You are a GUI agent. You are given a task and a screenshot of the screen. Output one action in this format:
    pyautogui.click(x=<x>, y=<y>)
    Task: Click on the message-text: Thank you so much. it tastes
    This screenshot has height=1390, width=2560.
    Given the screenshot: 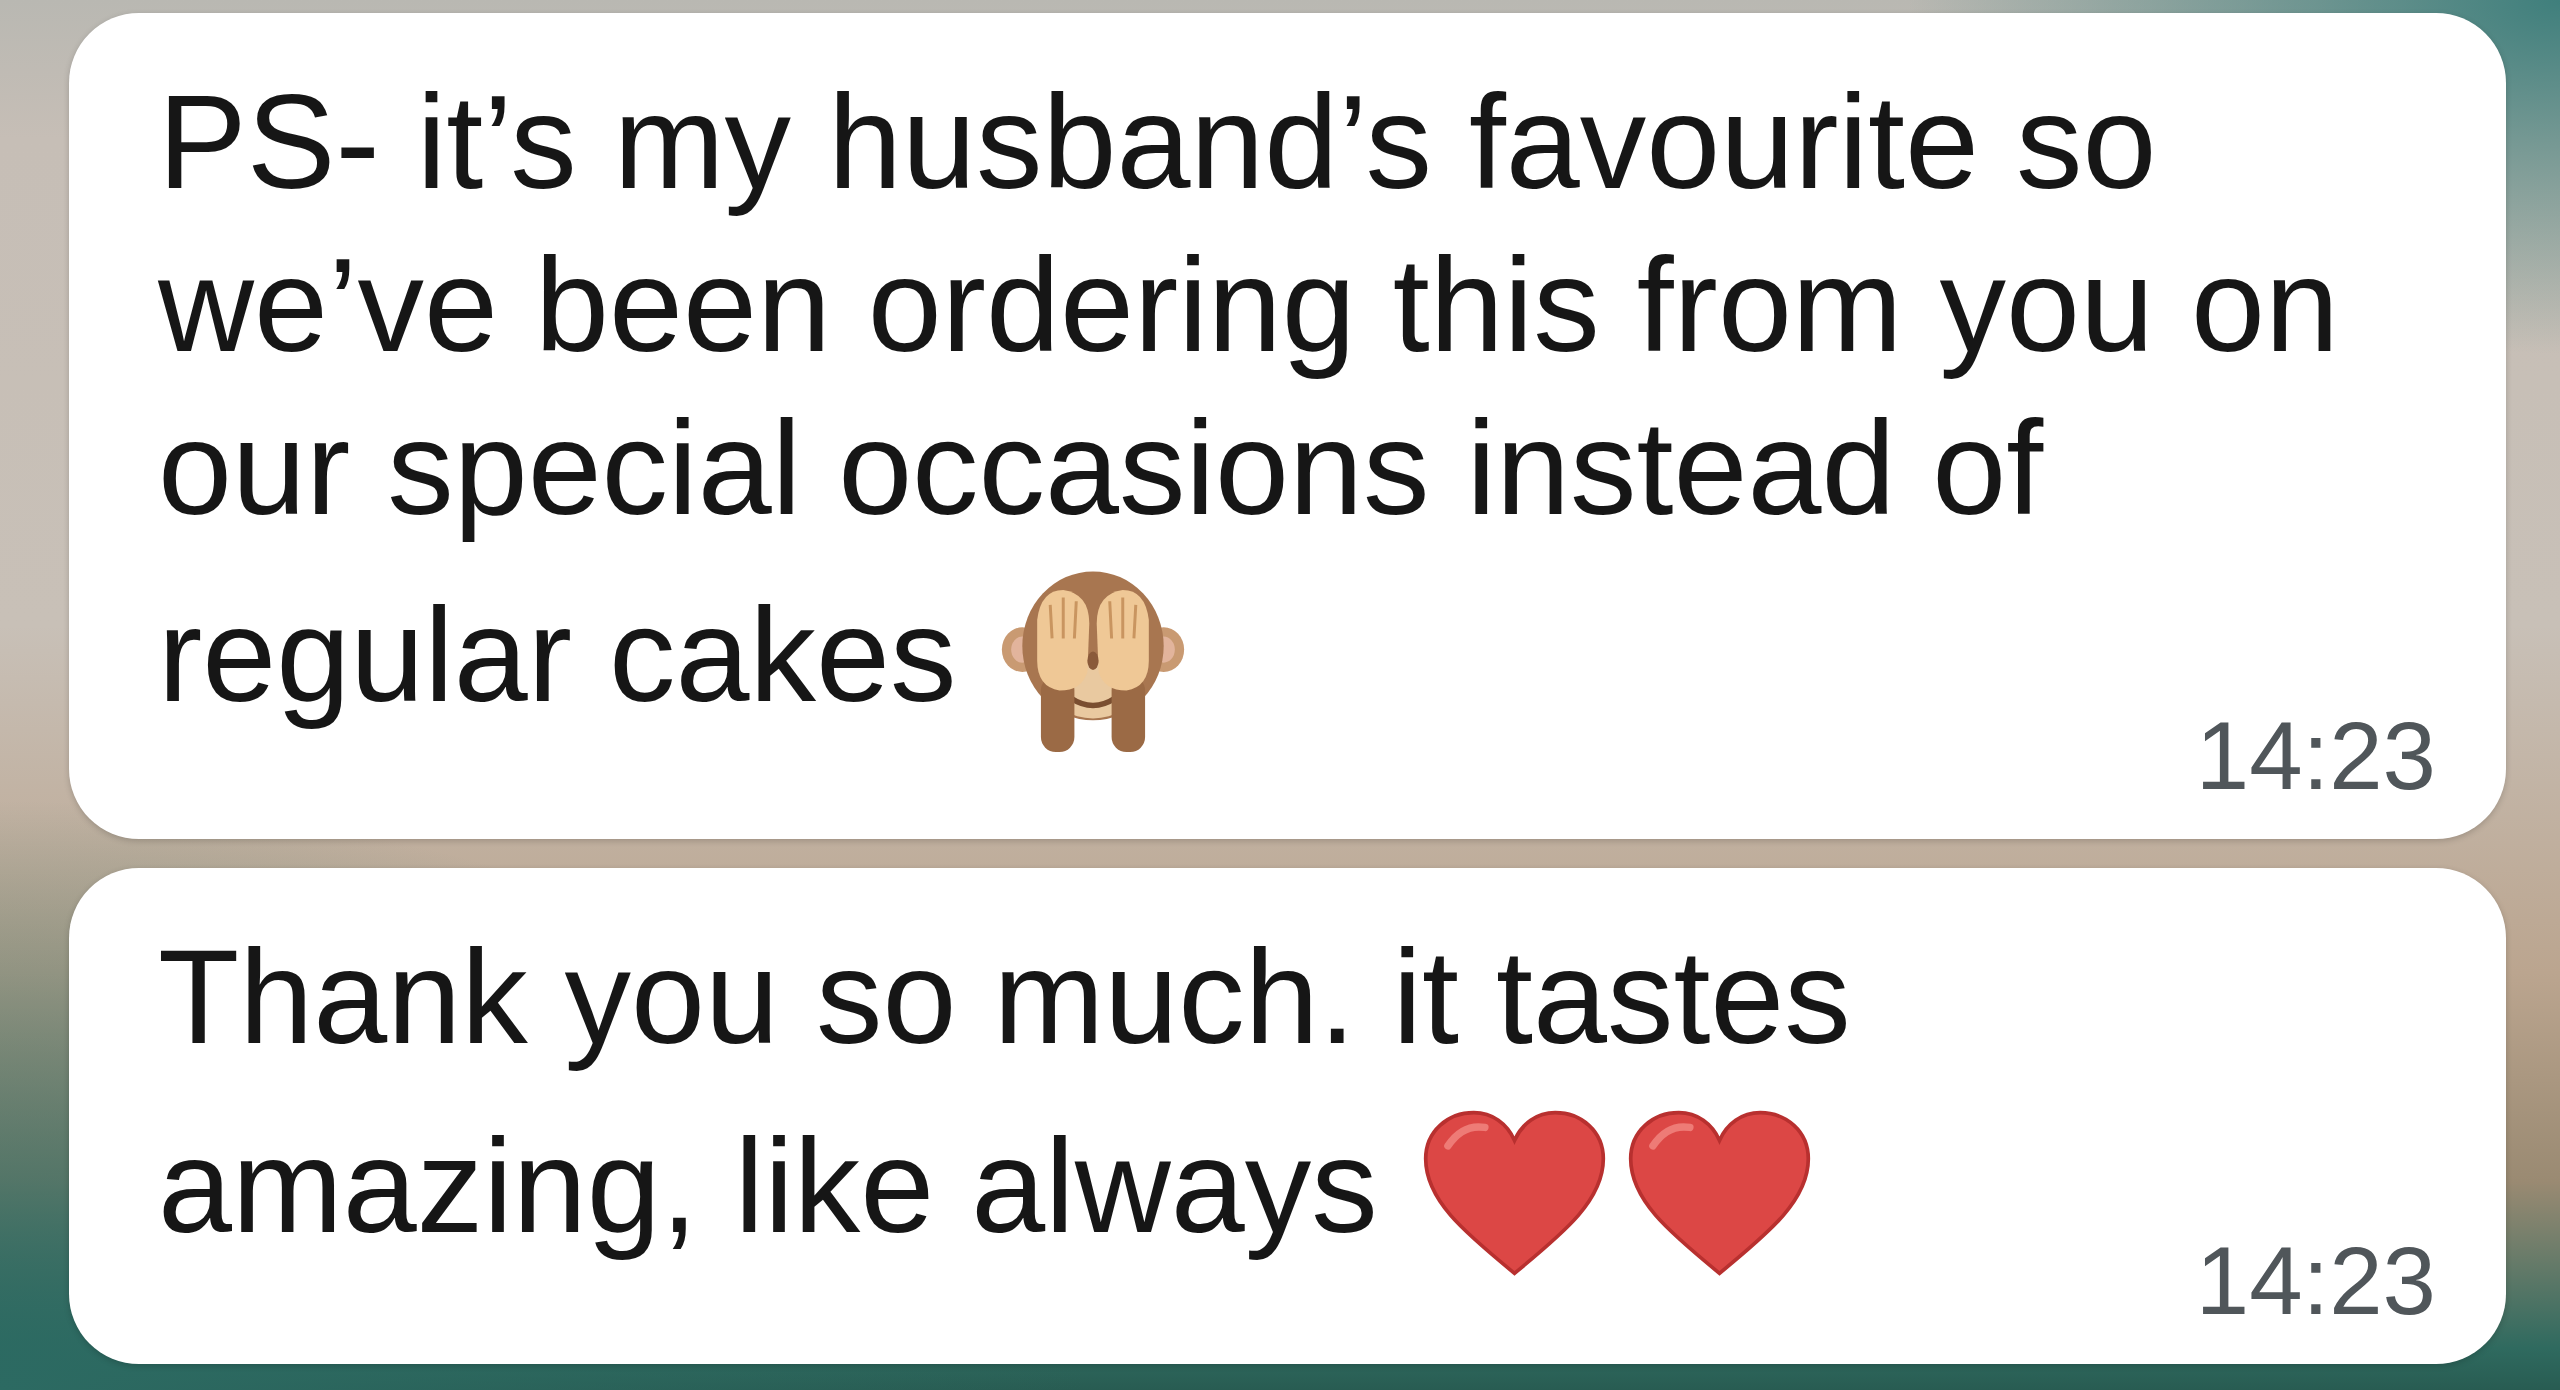 What is the action you would take?
    pyautogui.click(x=1004, y=997)
    